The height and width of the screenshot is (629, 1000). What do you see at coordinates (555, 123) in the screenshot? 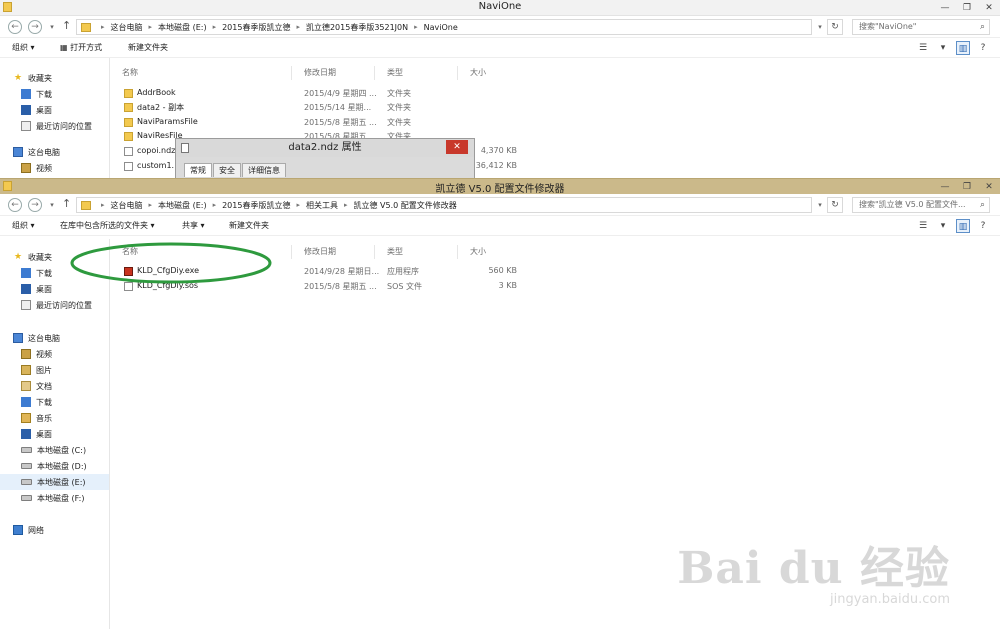
I see `file-row: NaviParamsFile 2015/5/8 星期五 ... 文件夹` at bounding box center [555, 123].